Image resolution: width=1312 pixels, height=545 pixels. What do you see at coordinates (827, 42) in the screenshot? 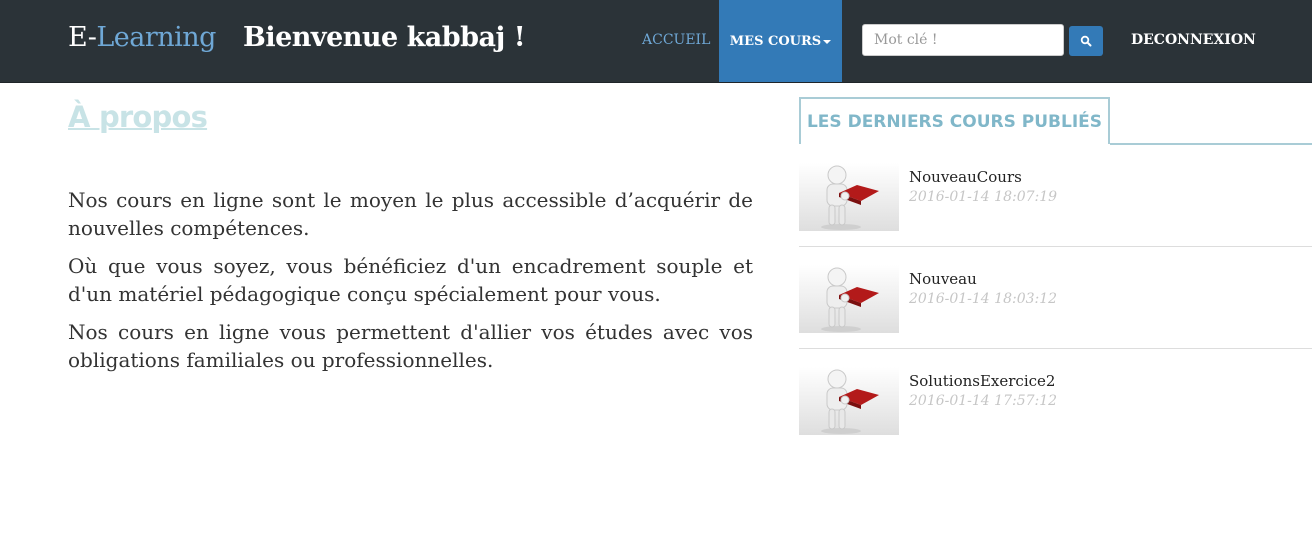
I see `caret-down-icon` at bounding box center [827, 42].